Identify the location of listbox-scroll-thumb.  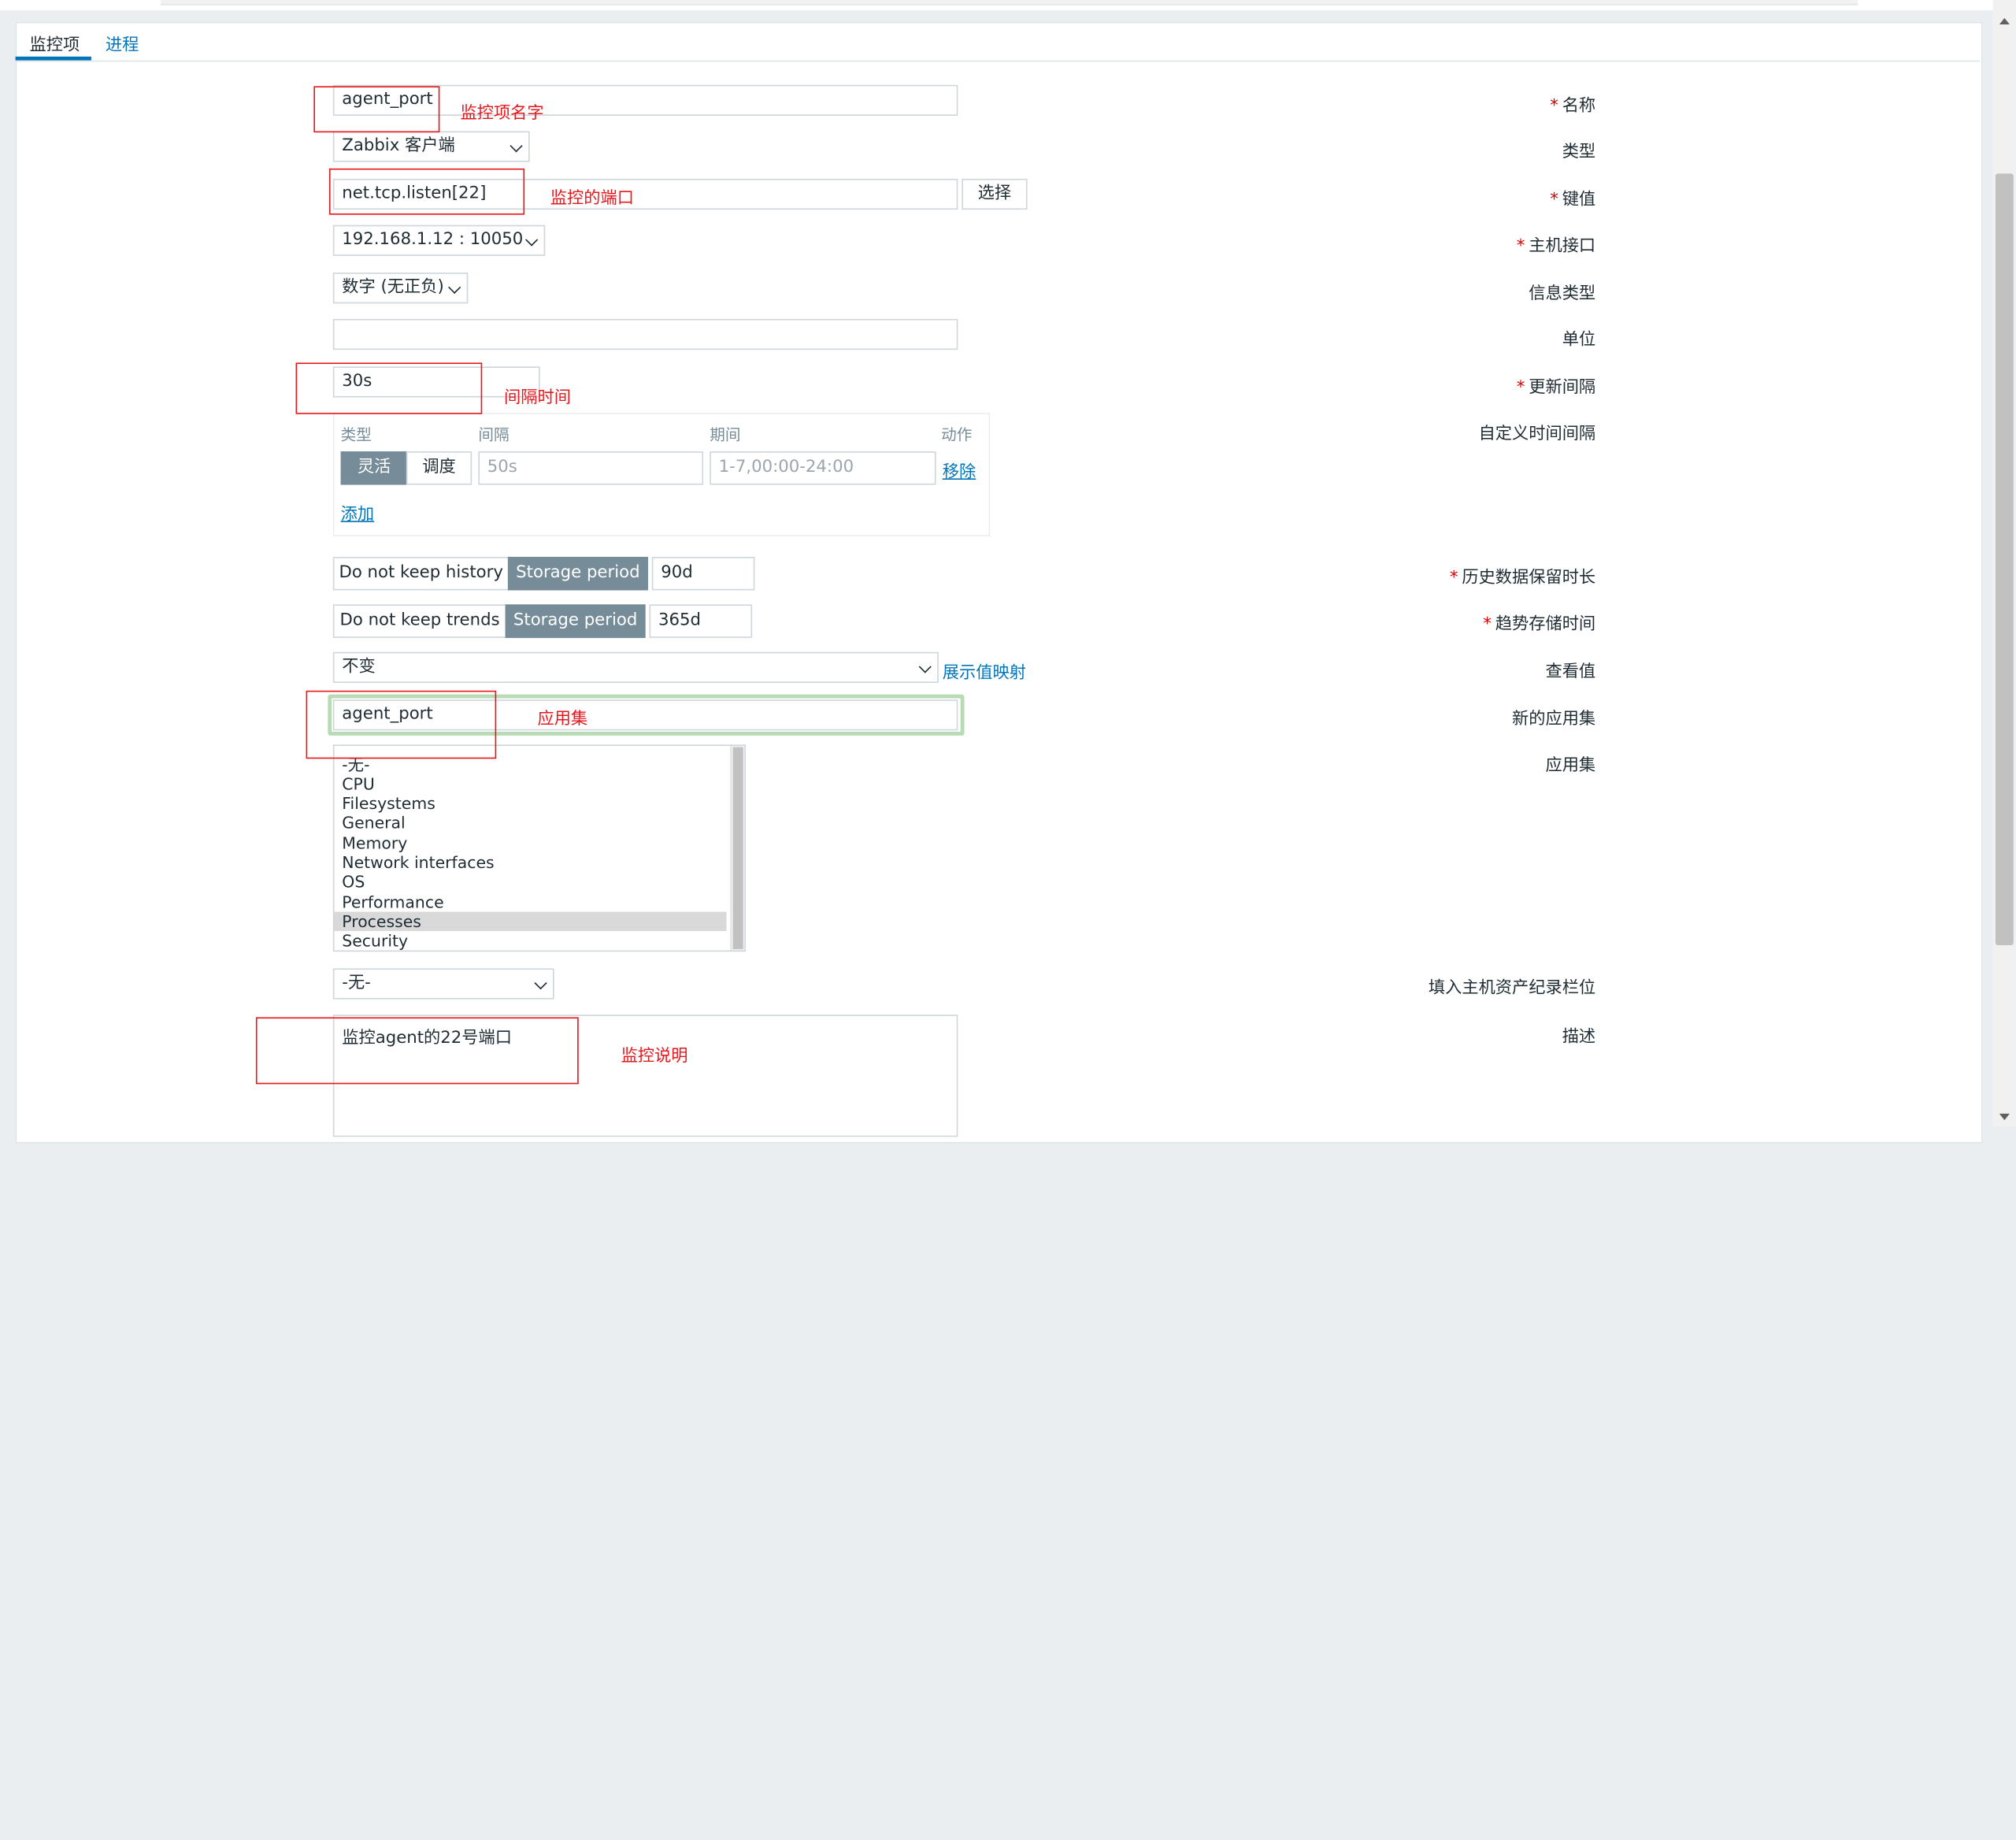
(737, 848).